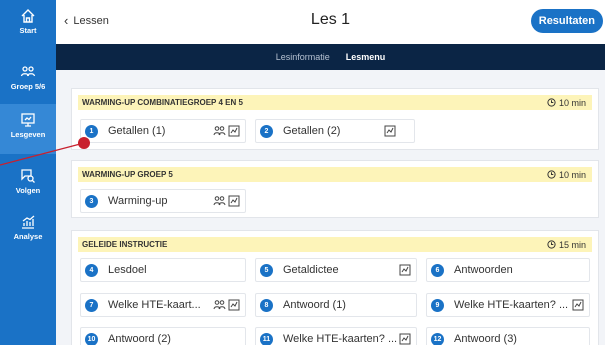 Image resolution: width=605 pixels, height=345 pixels. Describe the element at coordinates (566, 21) in the screenshot. I see `results-button: Resultaten` at that location.